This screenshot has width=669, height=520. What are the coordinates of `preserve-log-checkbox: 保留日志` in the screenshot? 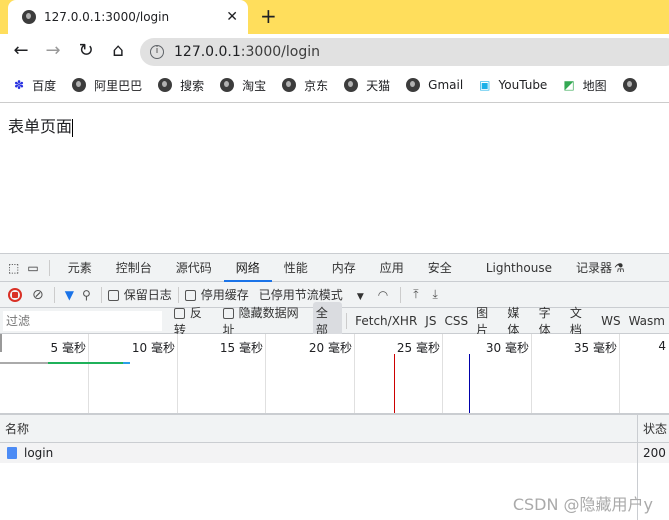 It's located at (139, 294).